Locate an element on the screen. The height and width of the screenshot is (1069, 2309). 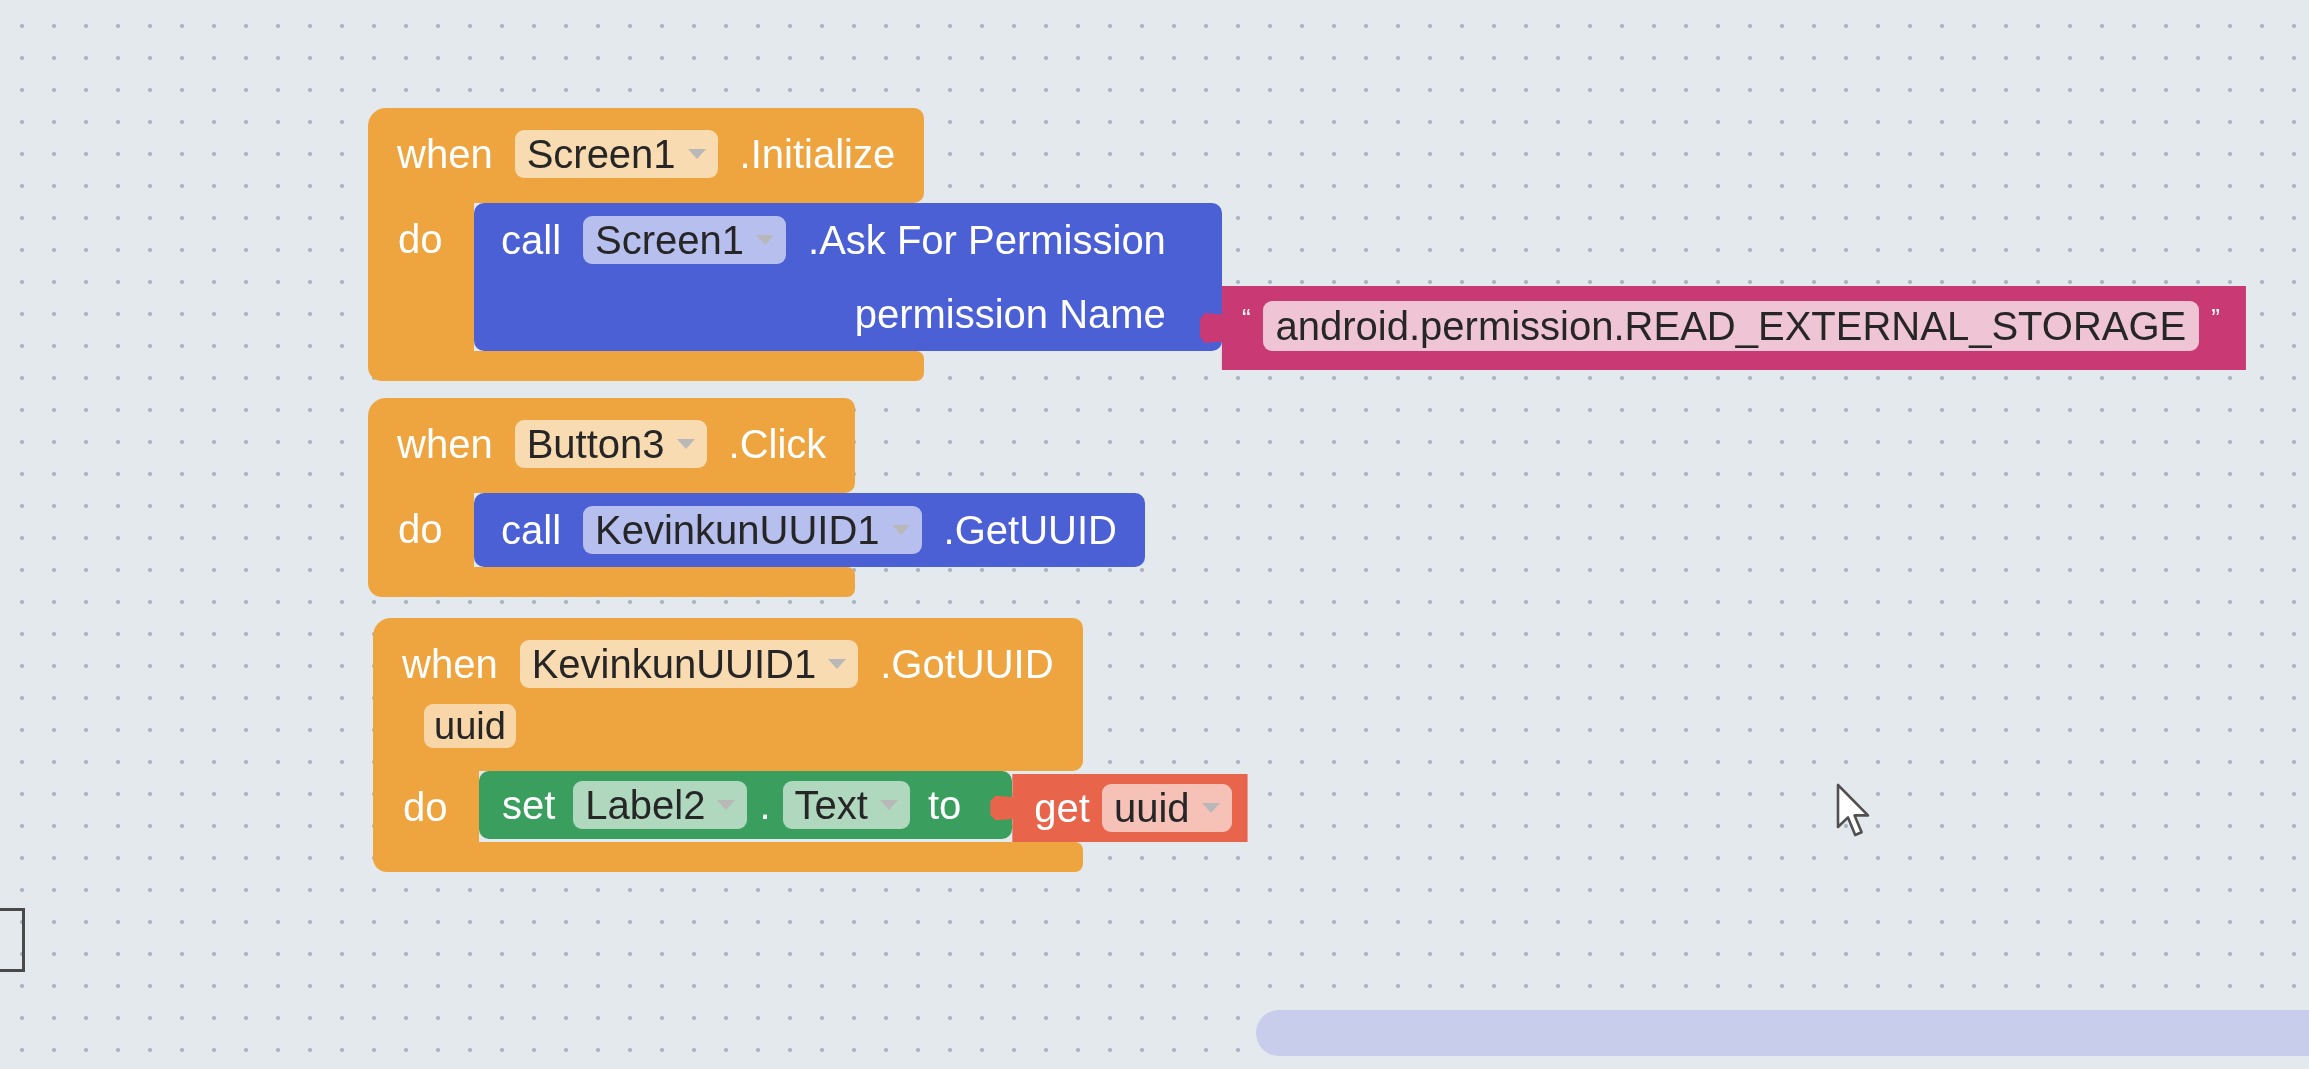
get-keyword: get is located at coordinates (1062, 808).